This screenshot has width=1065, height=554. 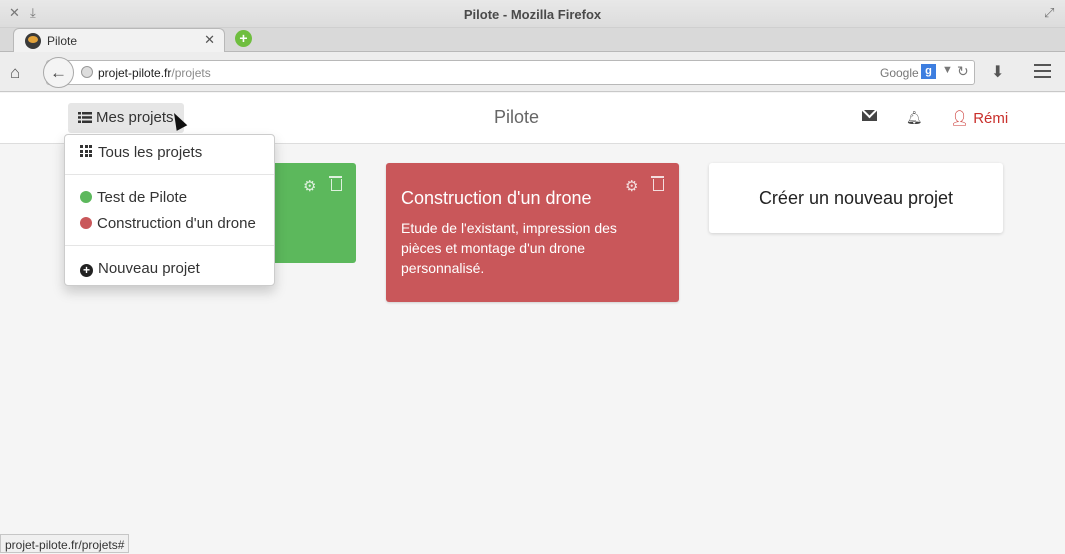 What do you see at coordinates (168, 223) in the screenshot?
I see `menu-item-construction-drone: Construction d'un drone` at bounding box center [168, 223].